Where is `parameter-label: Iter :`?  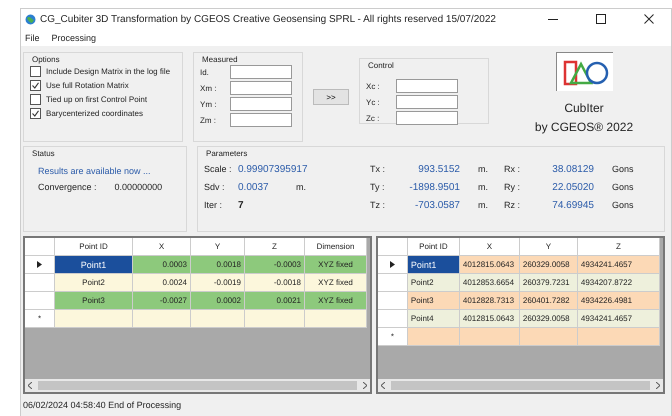 parameter-label: Iter : is located at coordinates (214, 205).